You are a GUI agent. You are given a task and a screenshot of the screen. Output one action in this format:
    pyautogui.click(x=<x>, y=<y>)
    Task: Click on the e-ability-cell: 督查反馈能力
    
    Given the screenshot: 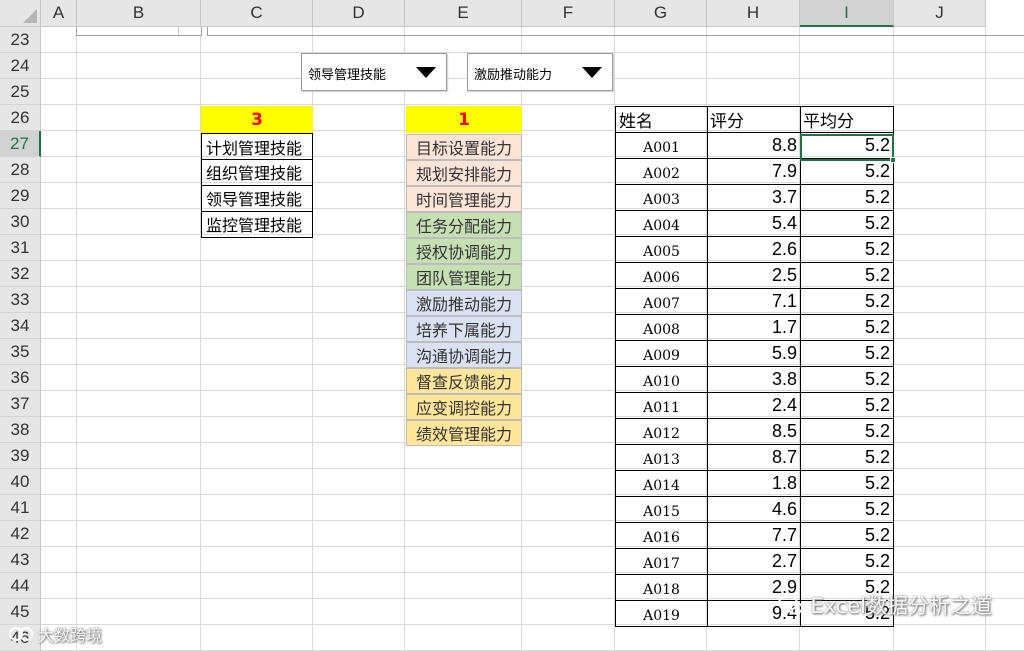 What is the action you would take?
    pyautogui.click(x=464, y=381)
    